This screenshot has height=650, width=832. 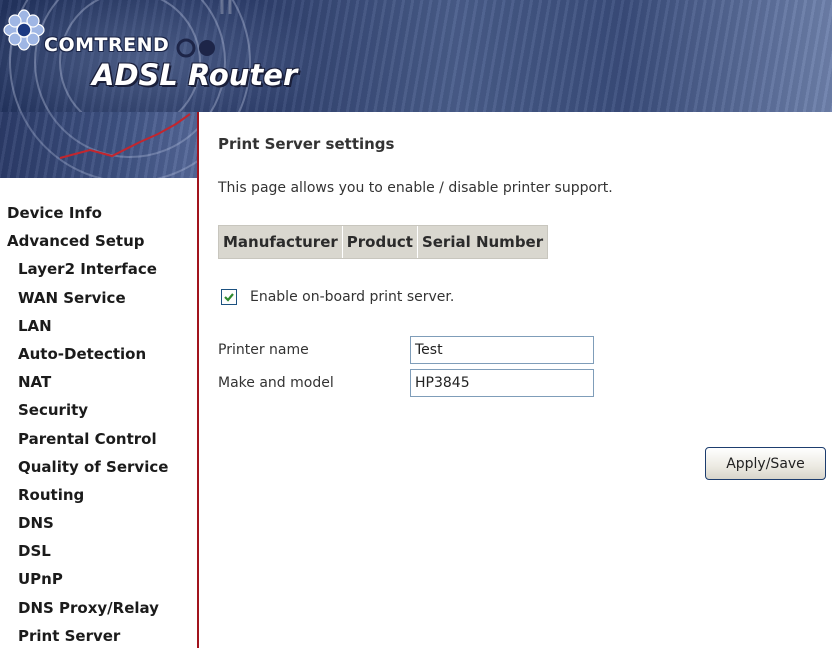 I want to click on sidebar-item-dsl: DSL, so click(x=84, y=551).